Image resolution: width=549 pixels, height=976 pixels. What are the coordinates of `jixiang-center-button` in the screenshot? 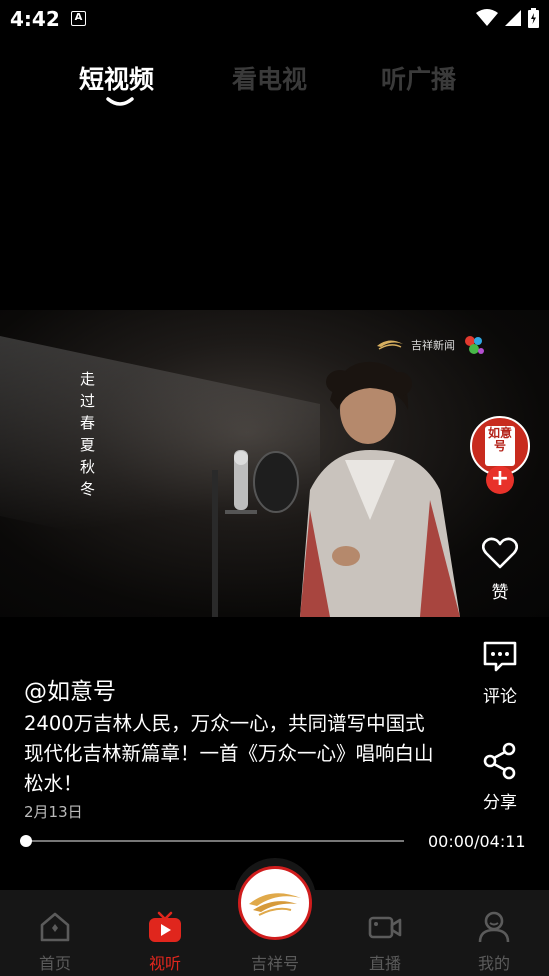 It's located at (275, 903).